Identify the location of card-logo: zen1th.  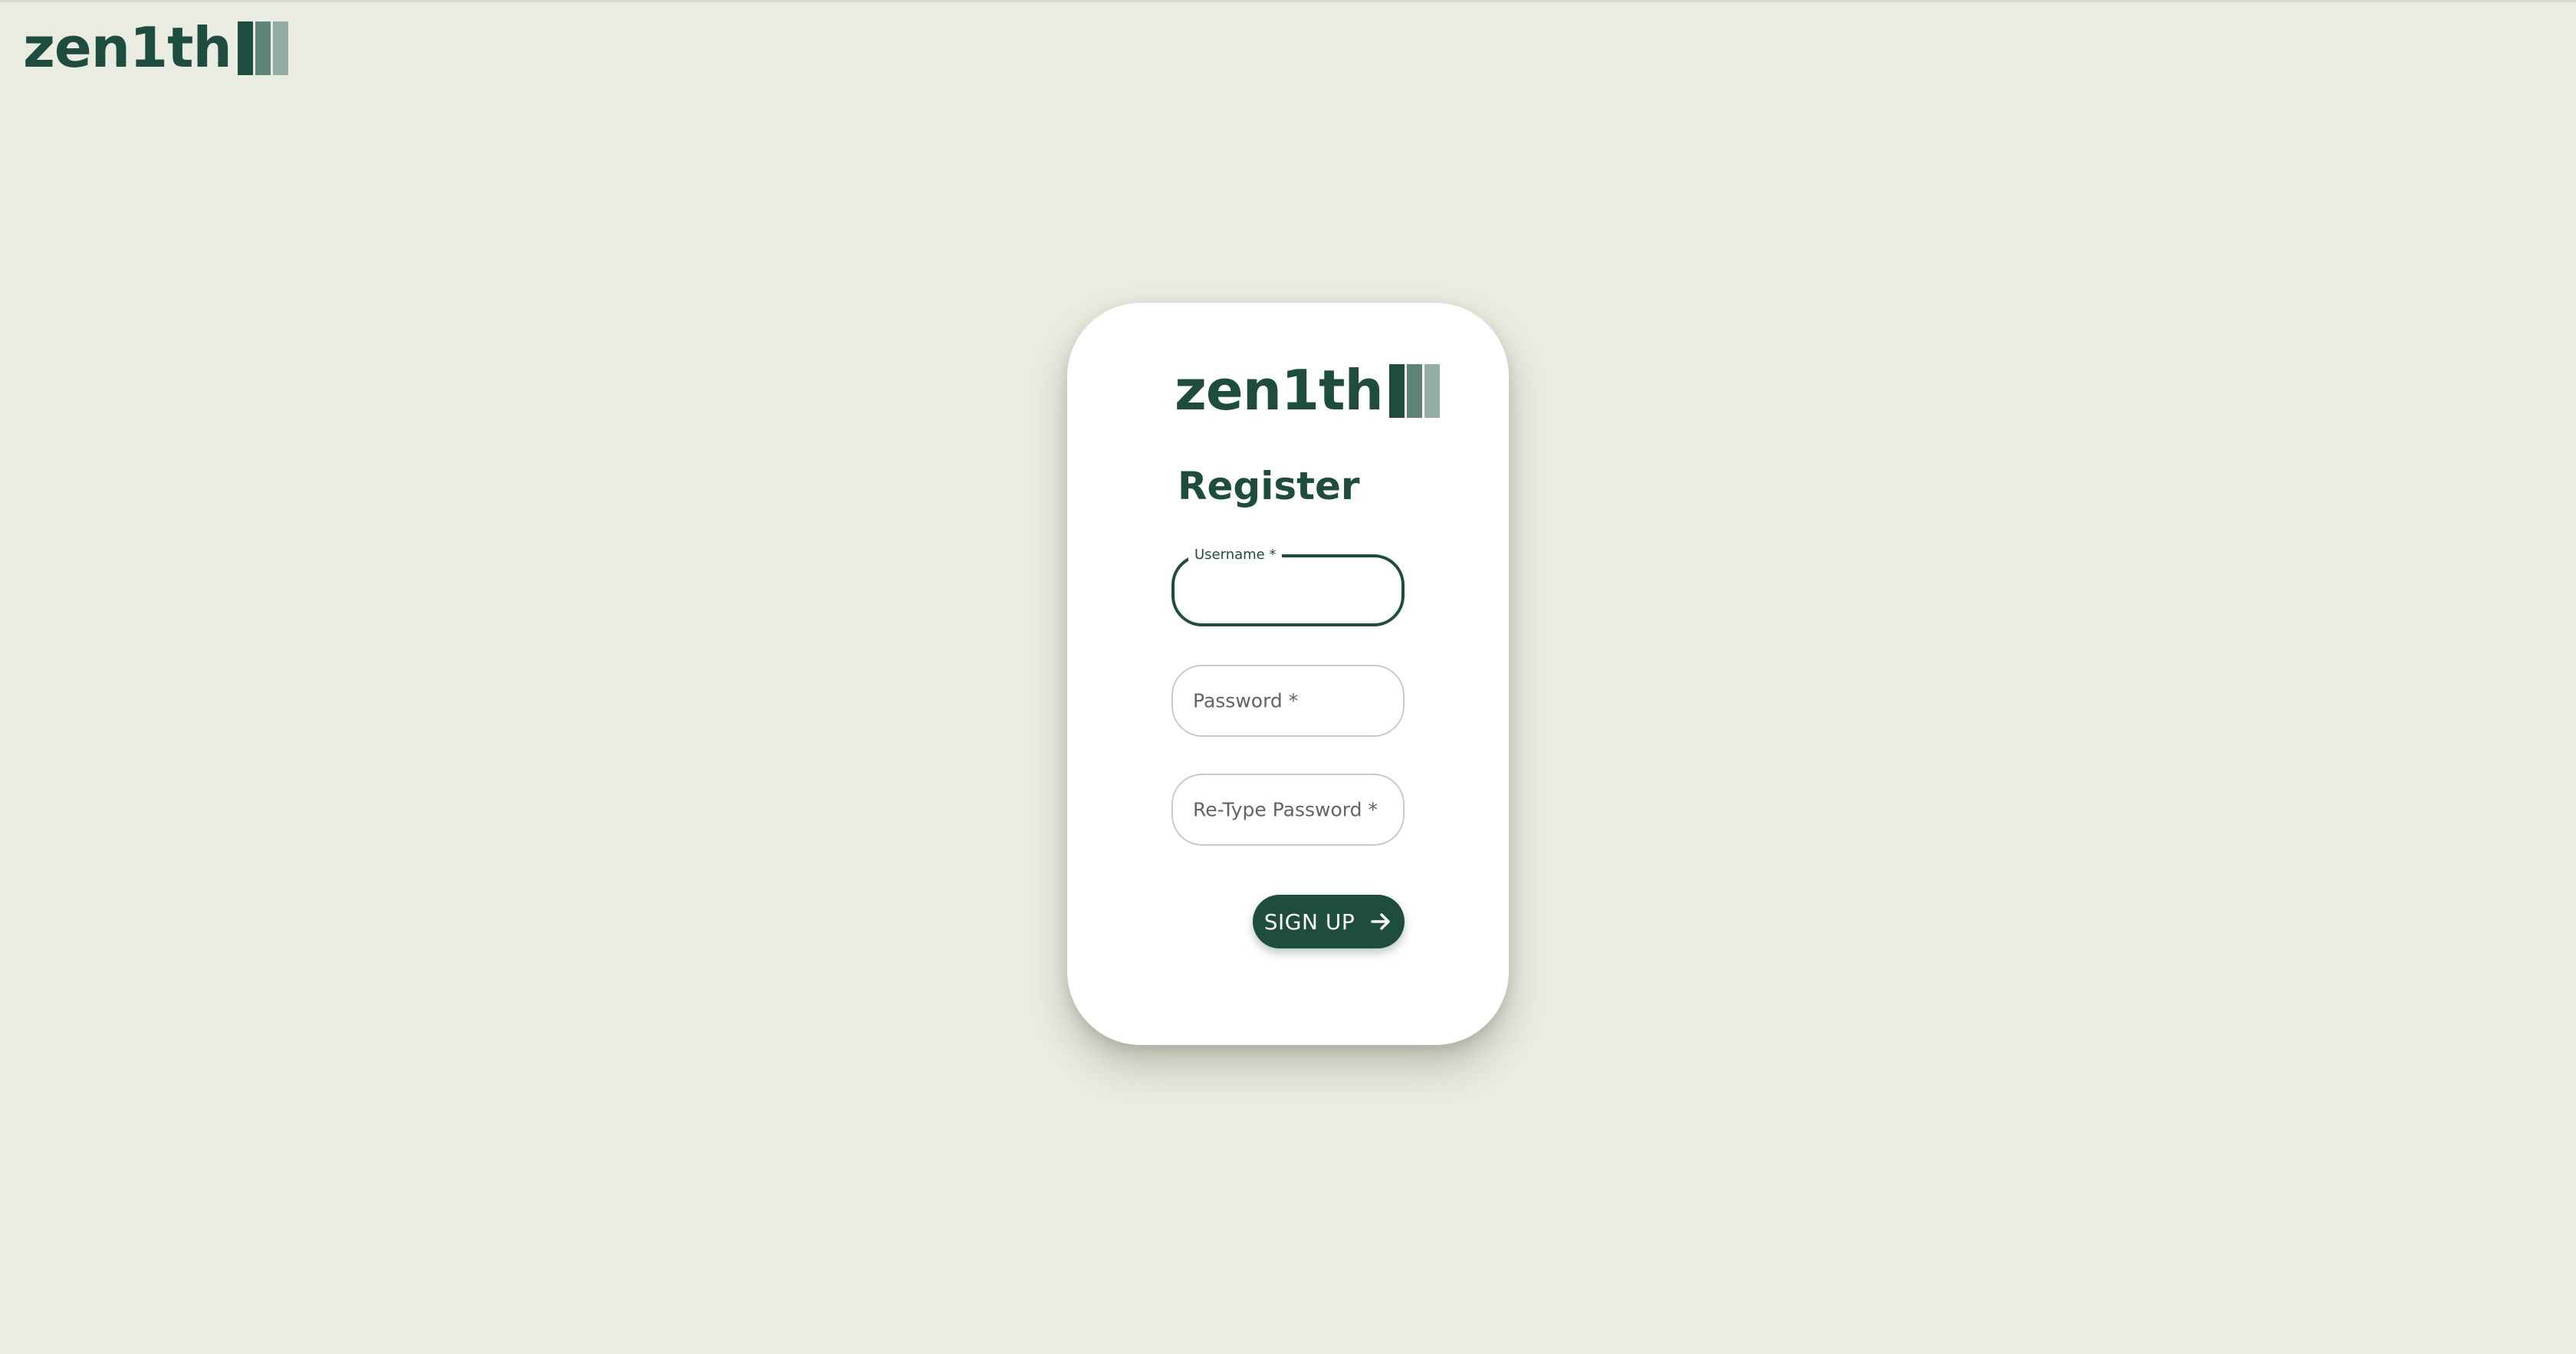
(1309, 390).